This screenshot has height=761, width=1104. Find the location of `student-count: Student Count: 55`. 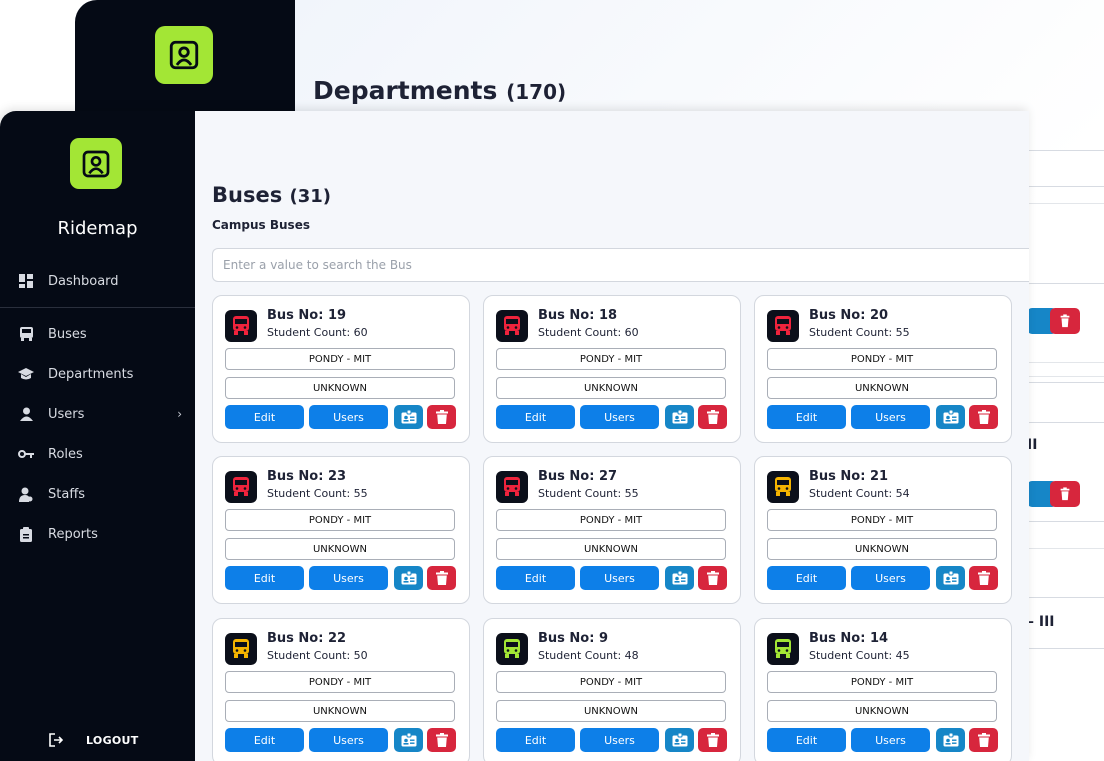

student-count: Student Count: 55 is located at coordinates (317, 493).